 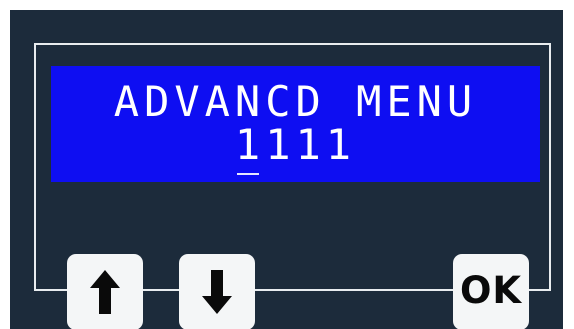 I want to click on pin-digit-3: 1, so click(x=310, y=144).